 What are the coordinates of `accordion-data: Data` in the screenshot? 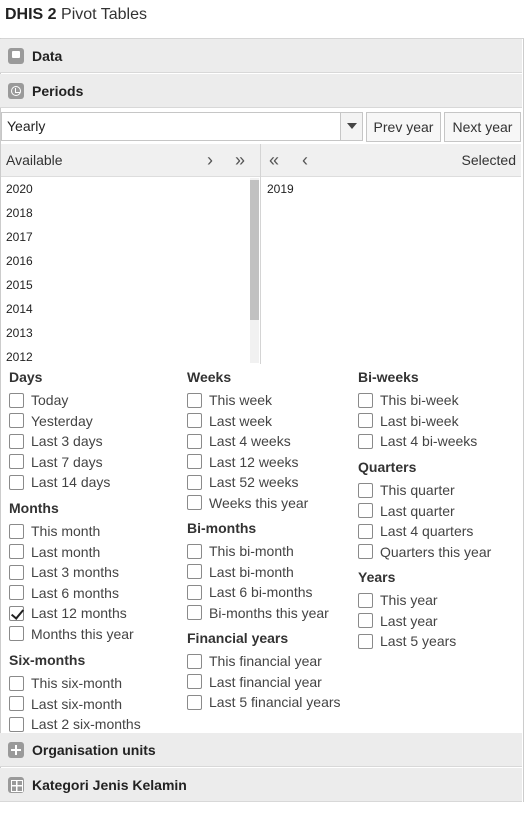 It's located at (261, 56).